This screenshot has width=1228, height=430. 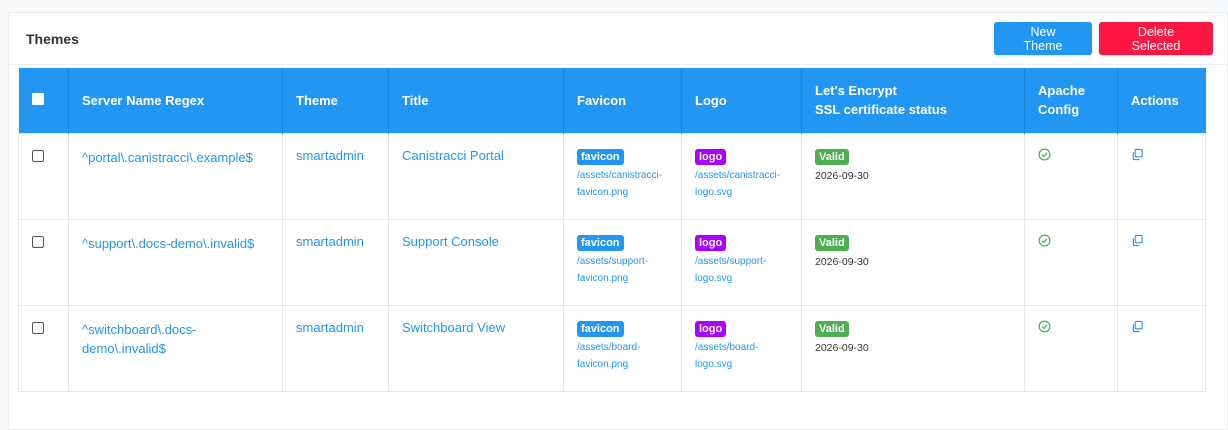 I want to click on title-link: Support Console, so click(x=476, y=262).